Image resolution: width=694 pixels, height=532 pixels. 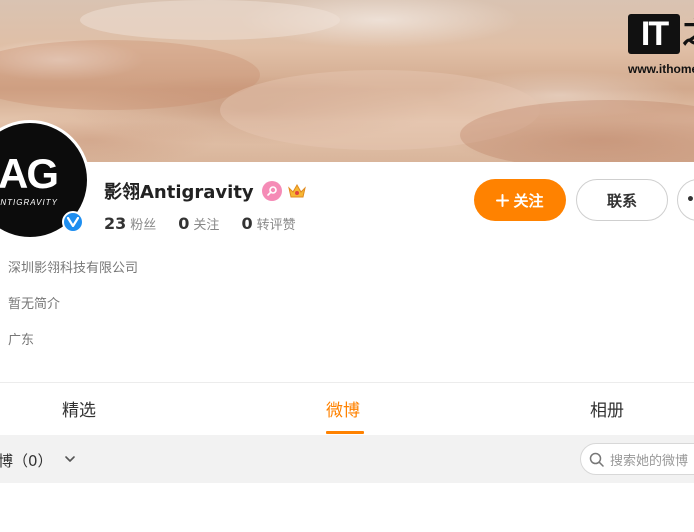 What do you see at coordinates (345, 432) in the screenshot?
I see `active-tab-indicator` at bounding box center [345, 432].